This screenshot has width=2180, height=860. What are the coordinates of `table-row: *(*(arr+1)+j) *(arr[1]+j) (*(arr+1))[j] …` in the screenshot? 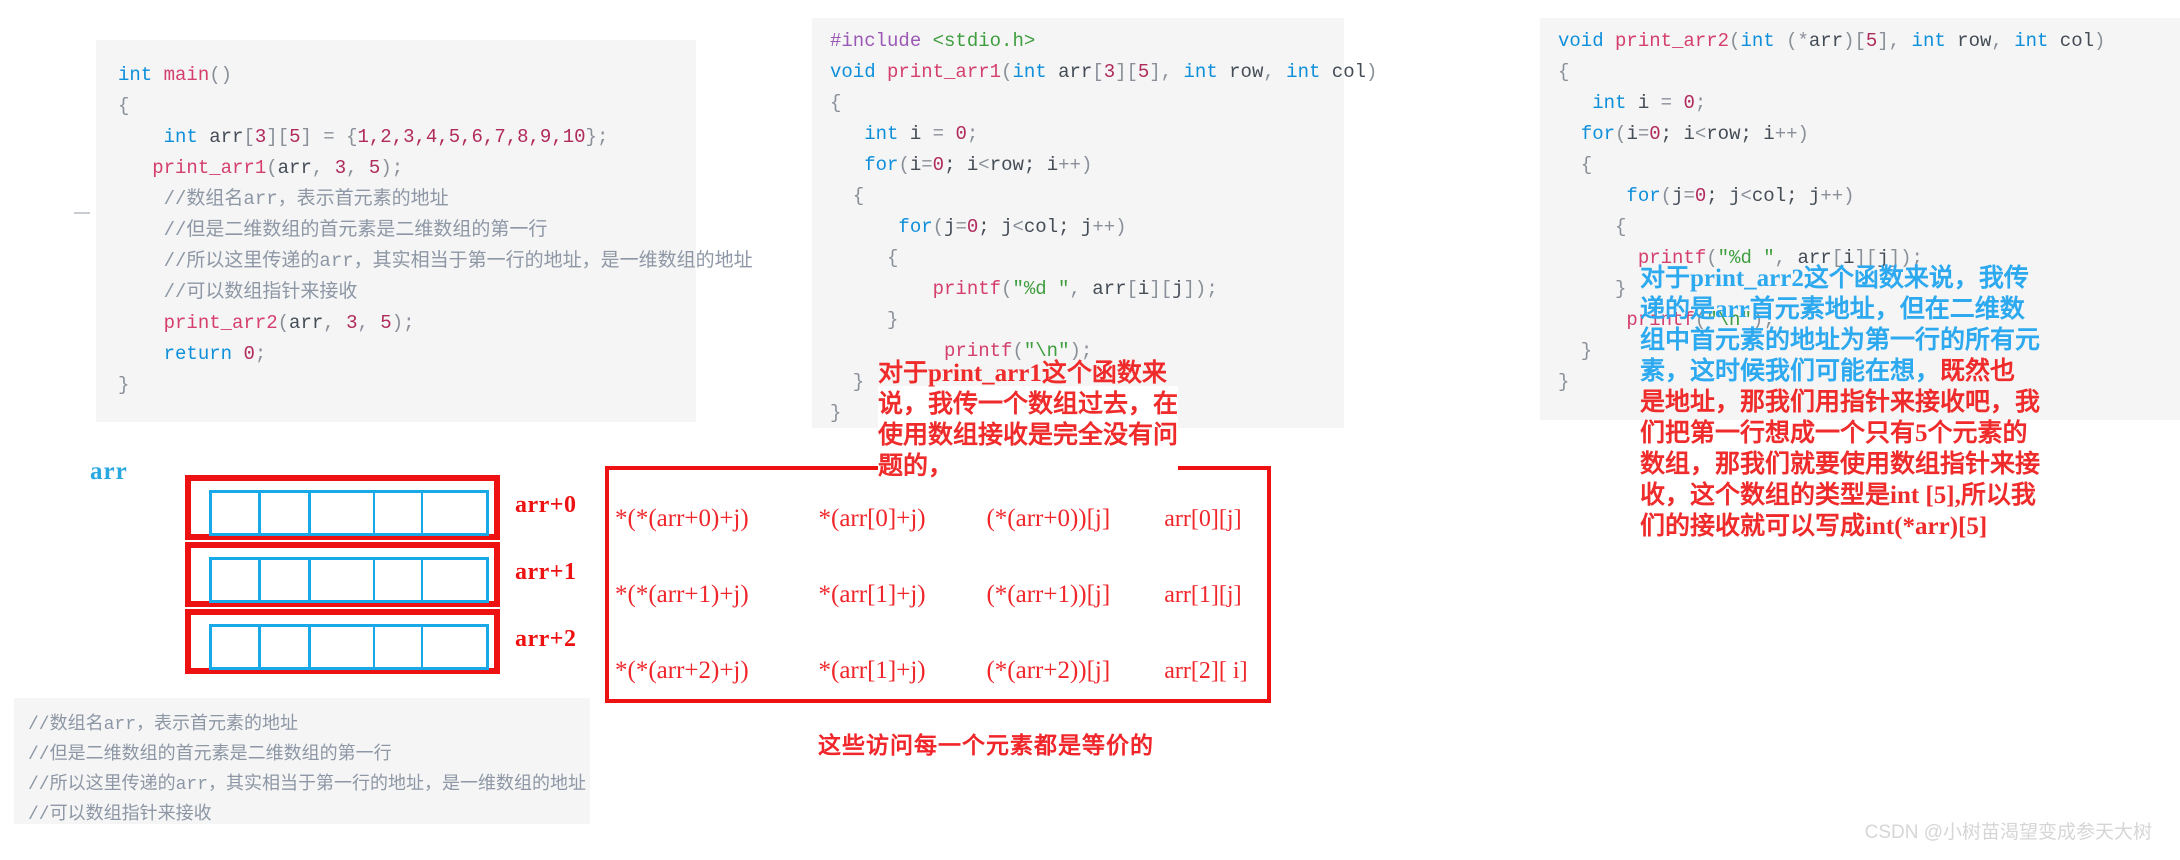 It's located at (938, 595).